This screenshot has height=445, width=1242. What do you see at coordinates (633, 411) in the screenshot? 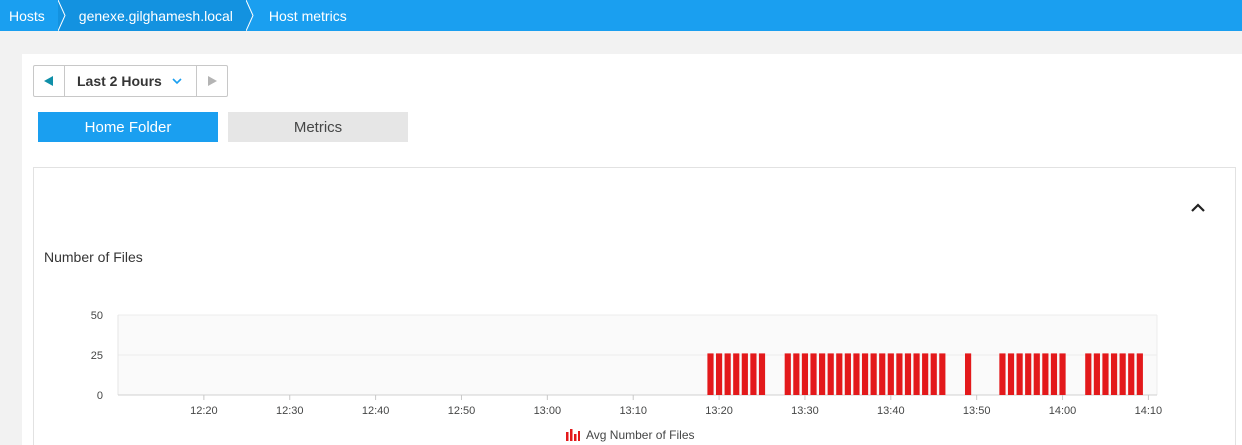
I see `x-tick-label: 13:10` at bounding box center [633, 411].